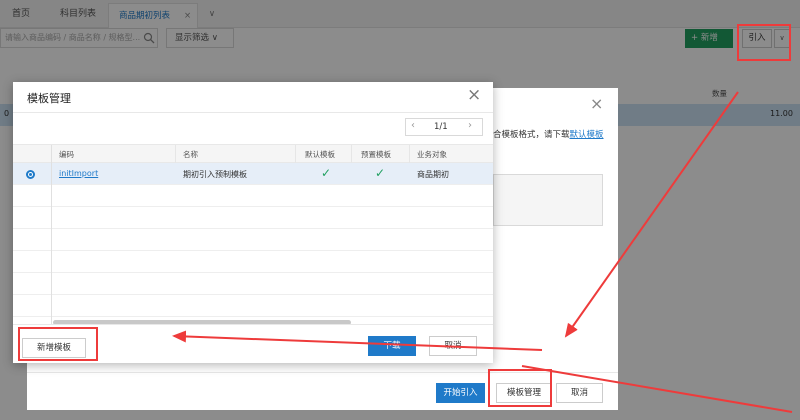 This screenshot has height=420, width=800. Describe the element at coordinates (432, 154) in the screenshot. I see `col-header-object: 业务对象` at that location.